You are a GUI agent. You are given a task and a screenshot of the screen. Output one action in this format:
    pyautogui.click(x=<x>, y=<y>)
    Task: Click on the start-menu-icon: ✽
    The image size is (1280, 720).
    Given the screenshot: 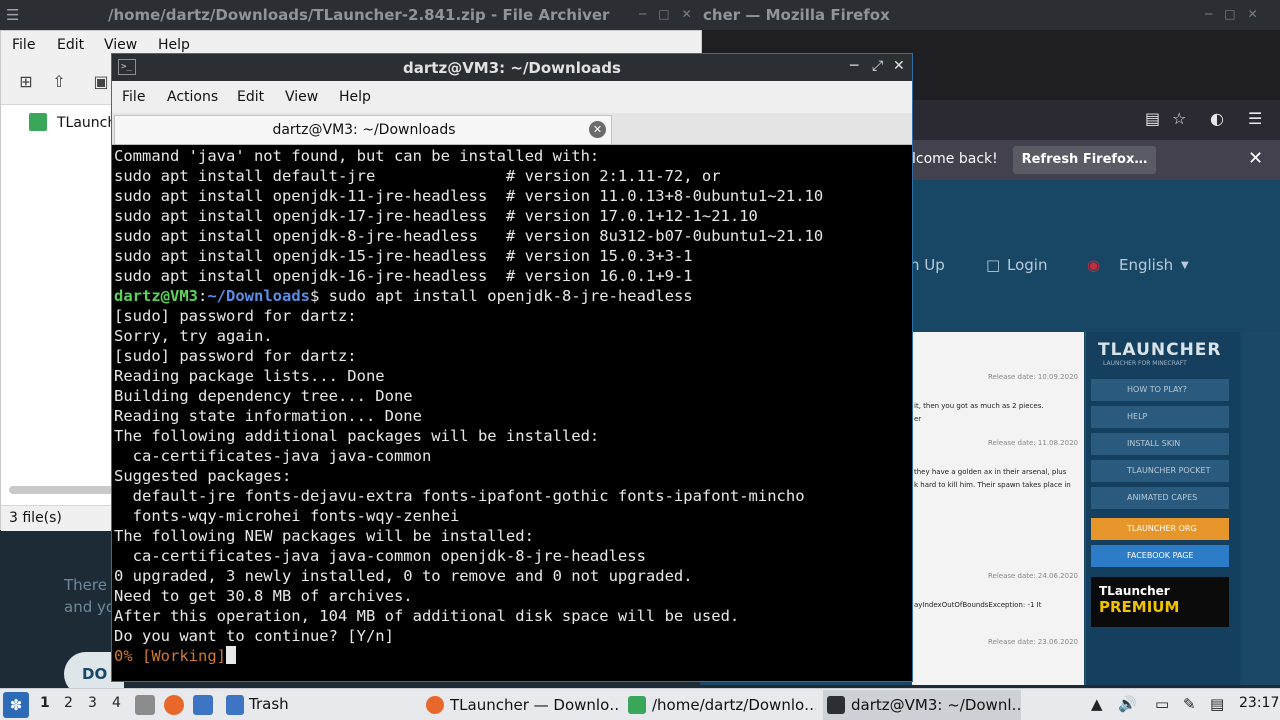 What is the action you would take?
    pyautogui.click(x=16, y=705)
    